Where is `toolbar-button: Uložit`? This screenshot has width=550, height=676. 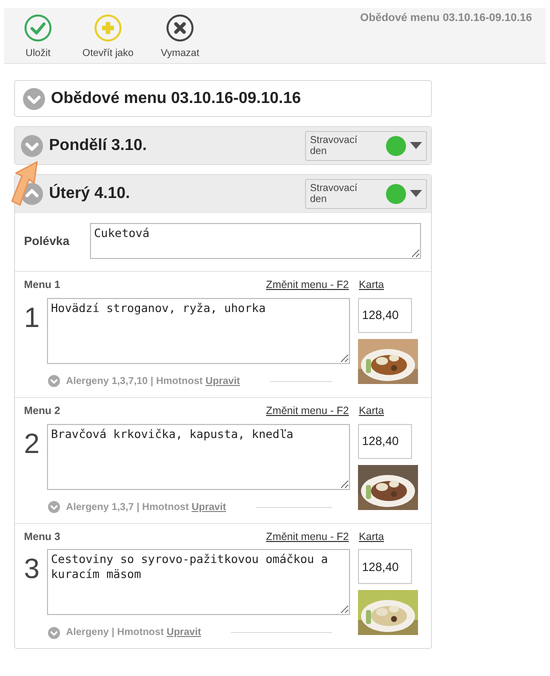 toolbar-button: Uložit is located at coordinates (38, 35).